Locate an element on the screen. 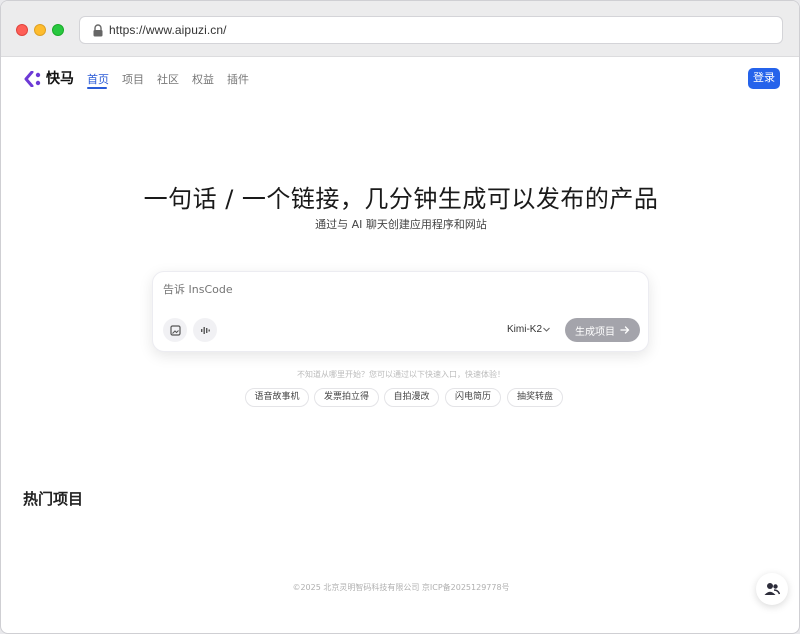 The width and height of the screenshot is (800, 634). minimize-window-button is located at coordinates (40, 30).